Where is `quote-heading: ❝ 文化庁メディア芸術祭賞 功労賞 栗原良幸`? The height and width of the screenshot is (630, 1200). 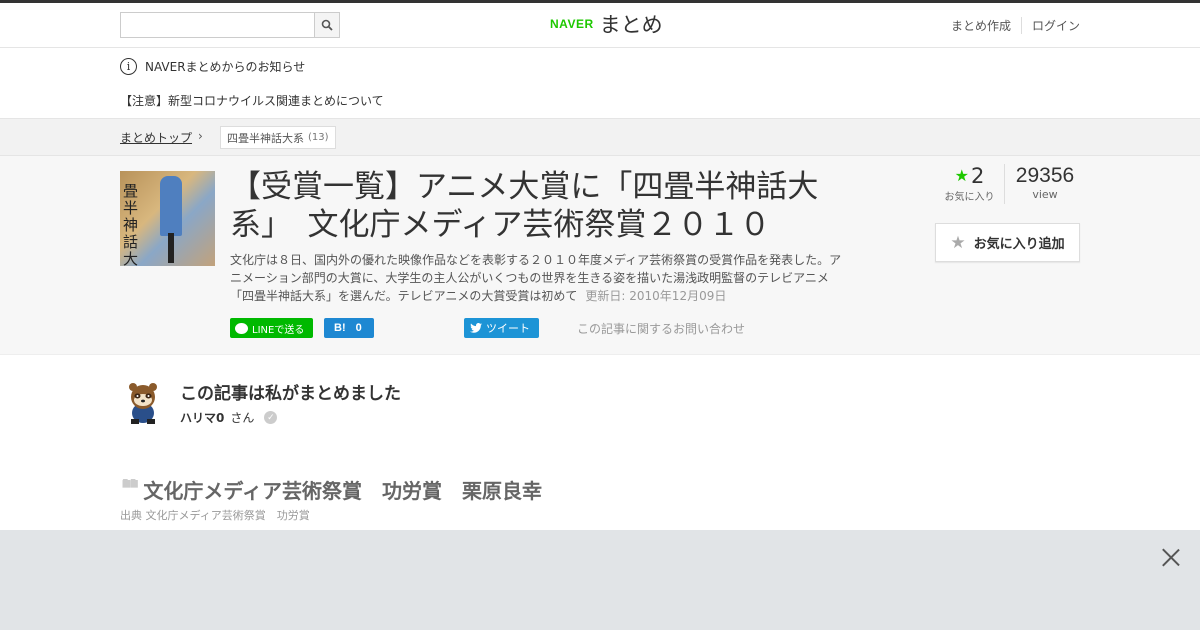 quote-heading: ❝ 文化庁メディア芸術祭賞 功労賞 栗原良幸 is located at coordinates (331, 489).